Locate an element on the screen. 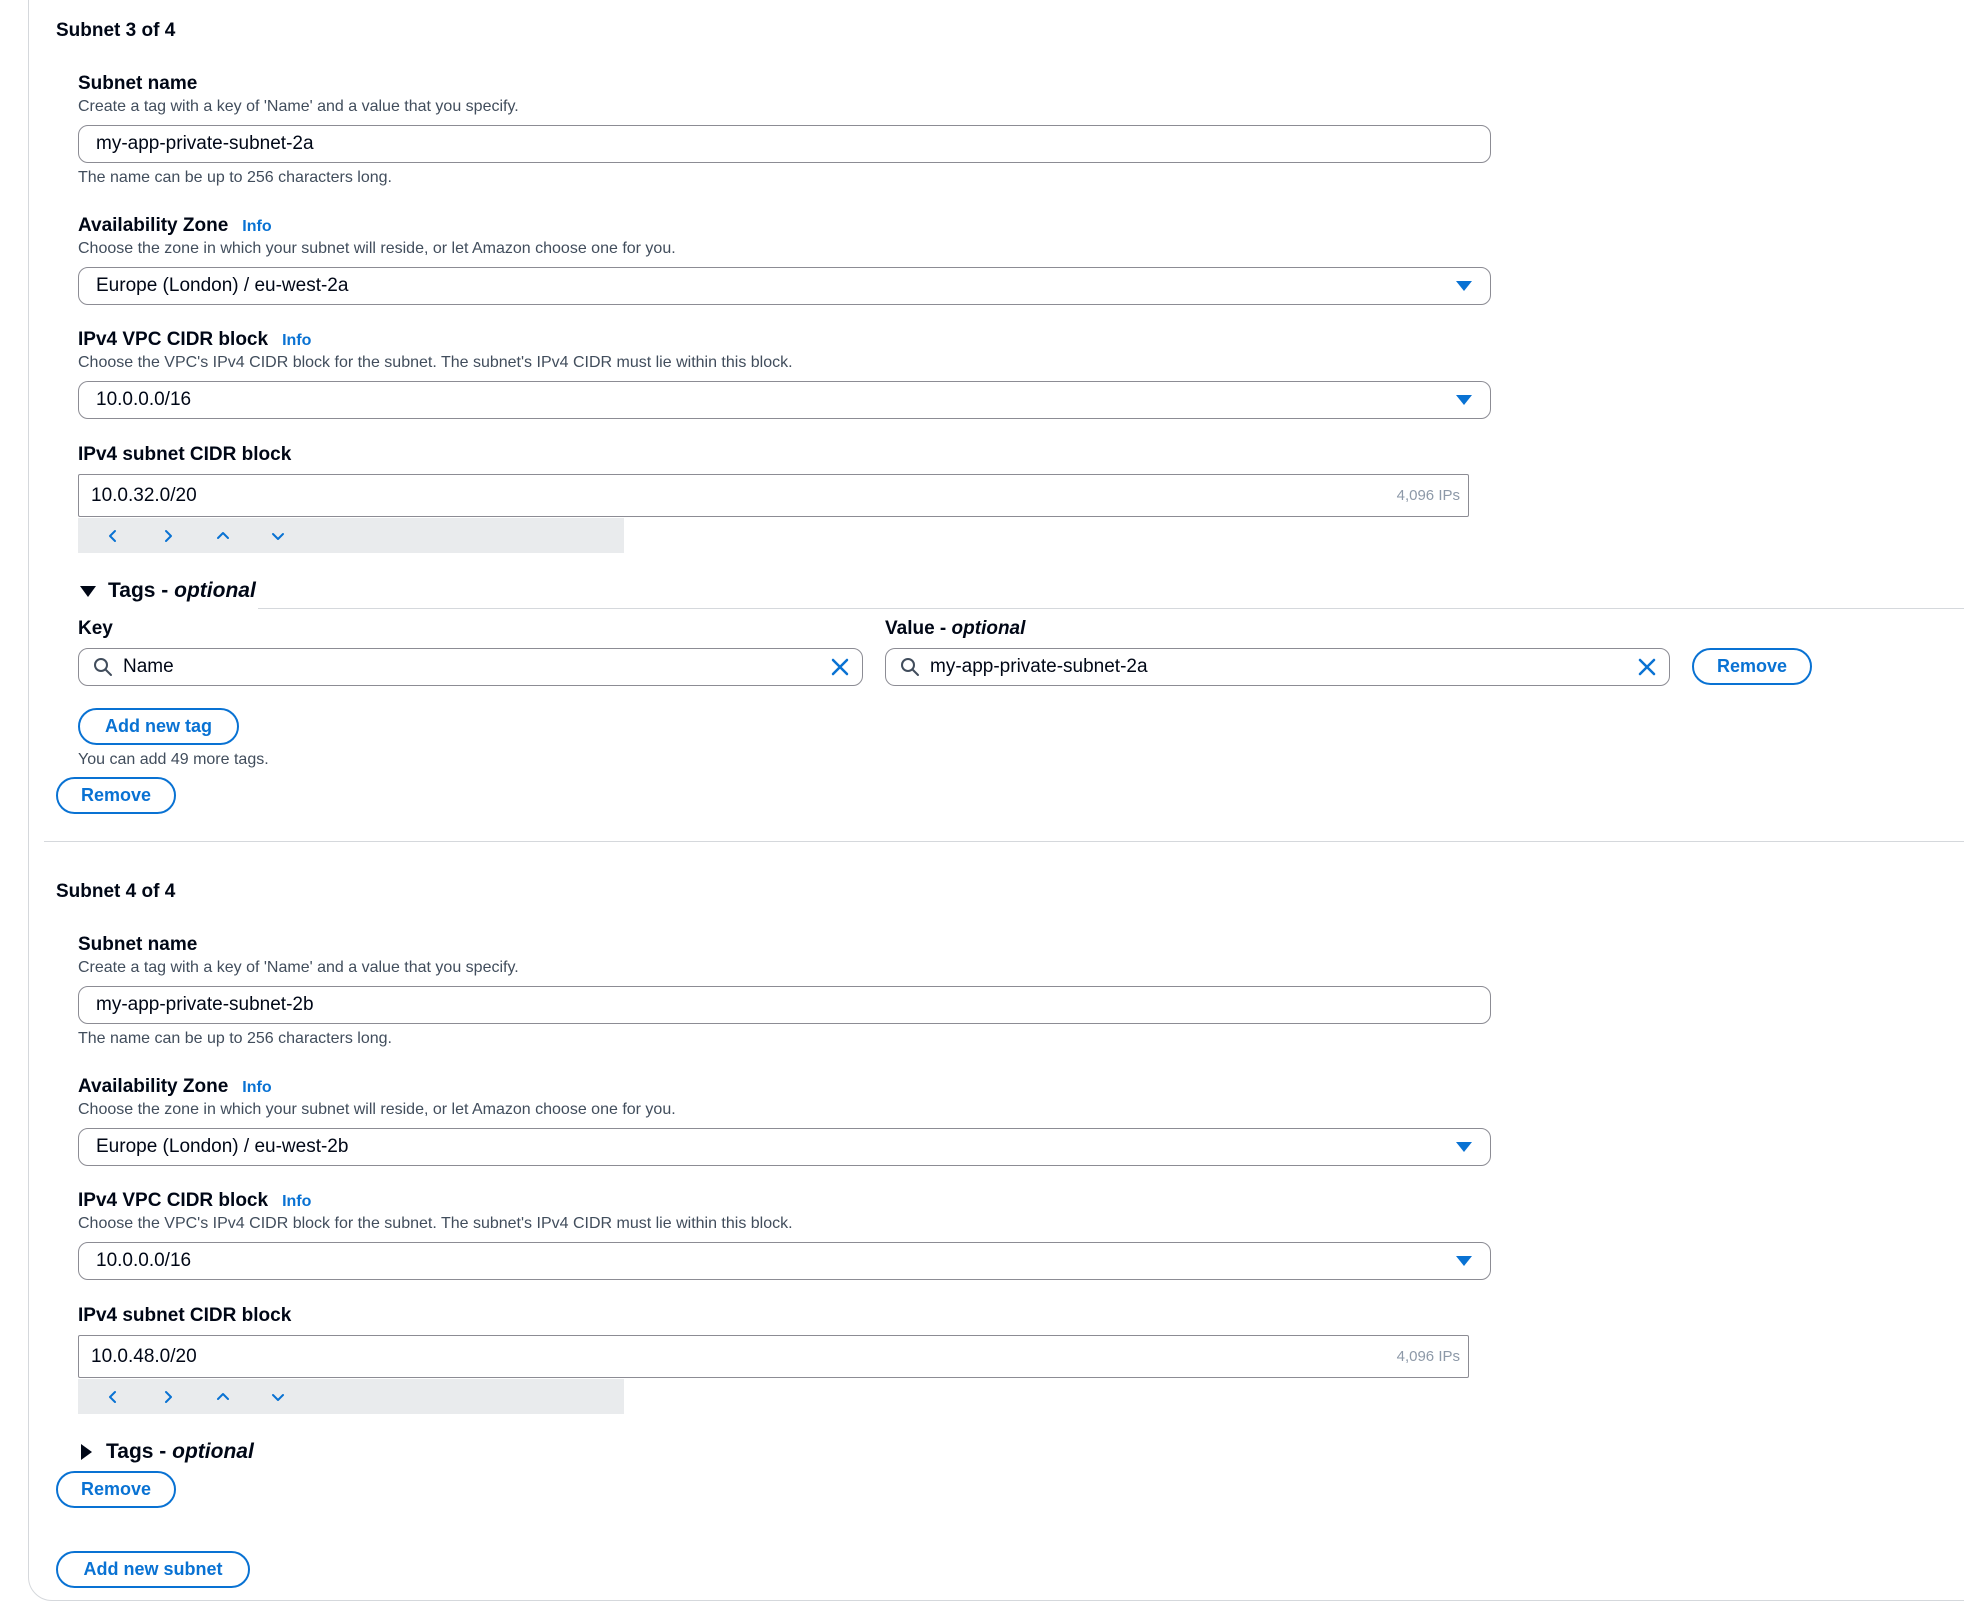 The height and width of the screenshot is (1607, 1964). subnet-3-tags-optional: optional is located at coordinates (215, 590).